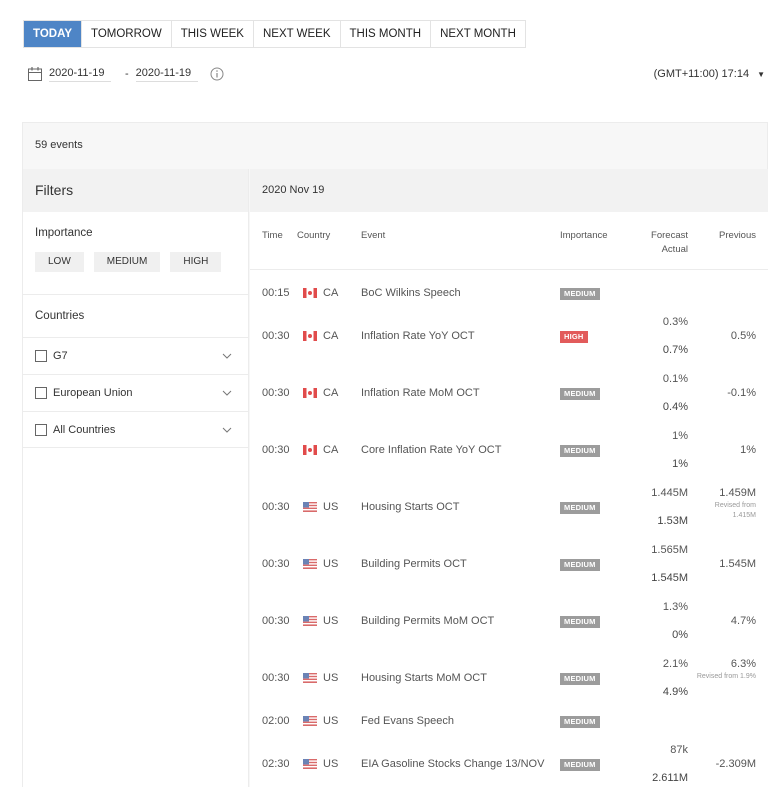  What do you see at coordinates (196, 262) in the screenshot?
I see `importance-high-button: HIGH` at bounding box center [196, 262].